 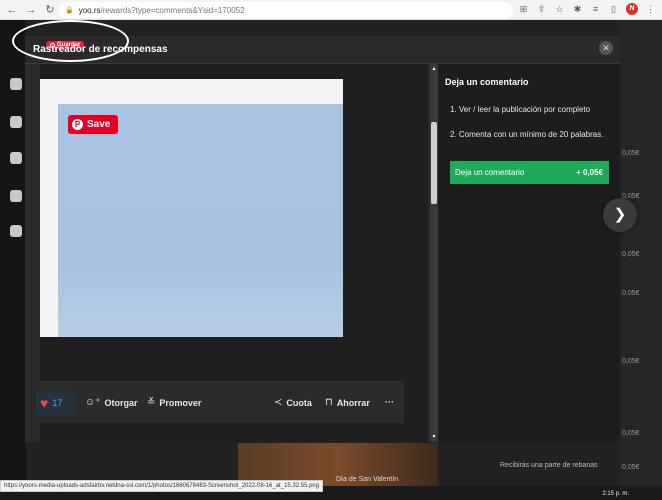 I want to click on sidepanel-icon: ▯, so click(x=613, y=9).